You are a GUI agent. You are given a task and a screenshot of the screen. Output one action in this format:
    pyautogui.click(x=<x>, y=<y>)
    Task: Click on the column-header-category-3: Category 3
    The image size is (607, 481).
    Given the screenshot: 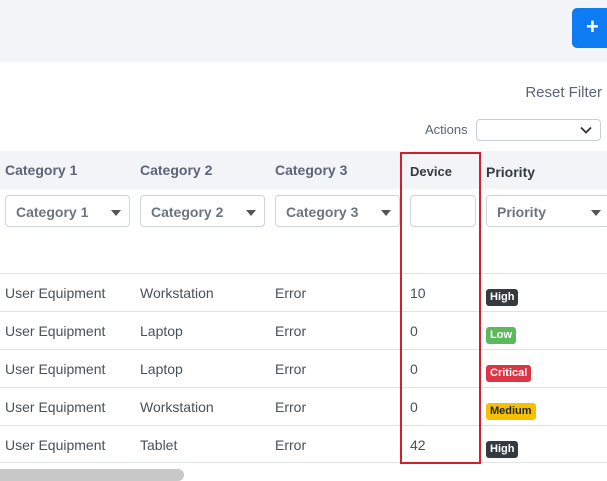 What is the action you would take?
    pyautogui.click(x=311, y=170)
    